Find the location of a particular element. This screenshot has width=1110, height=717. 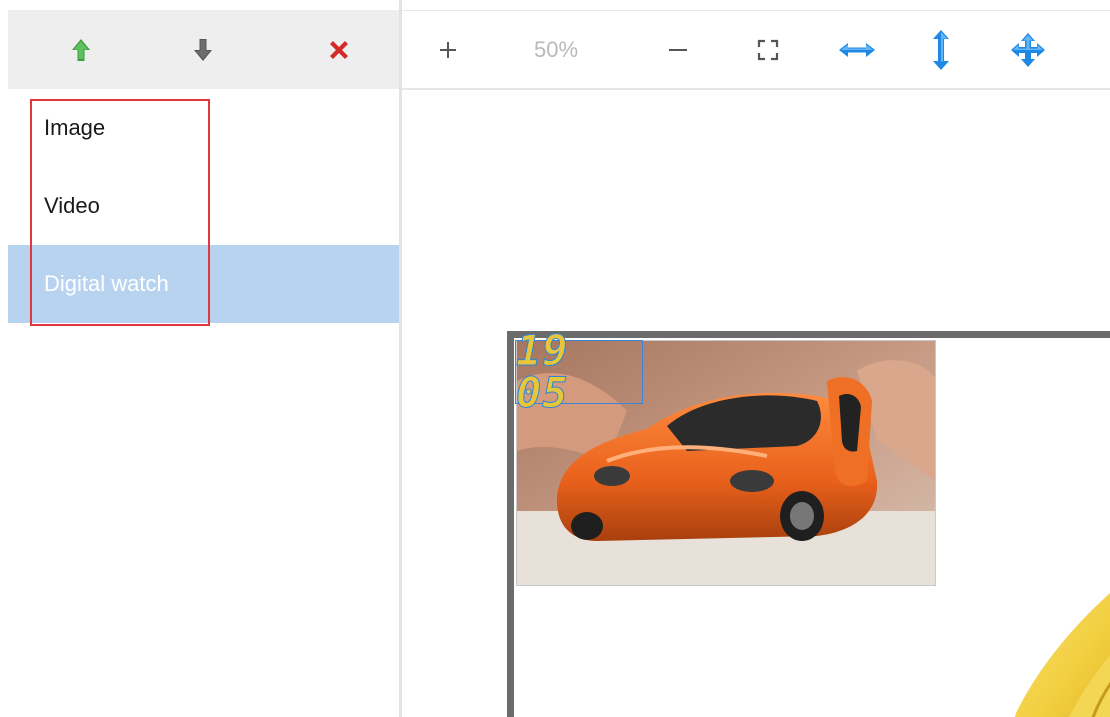

move-up-button is located at coordinates (81, 49).